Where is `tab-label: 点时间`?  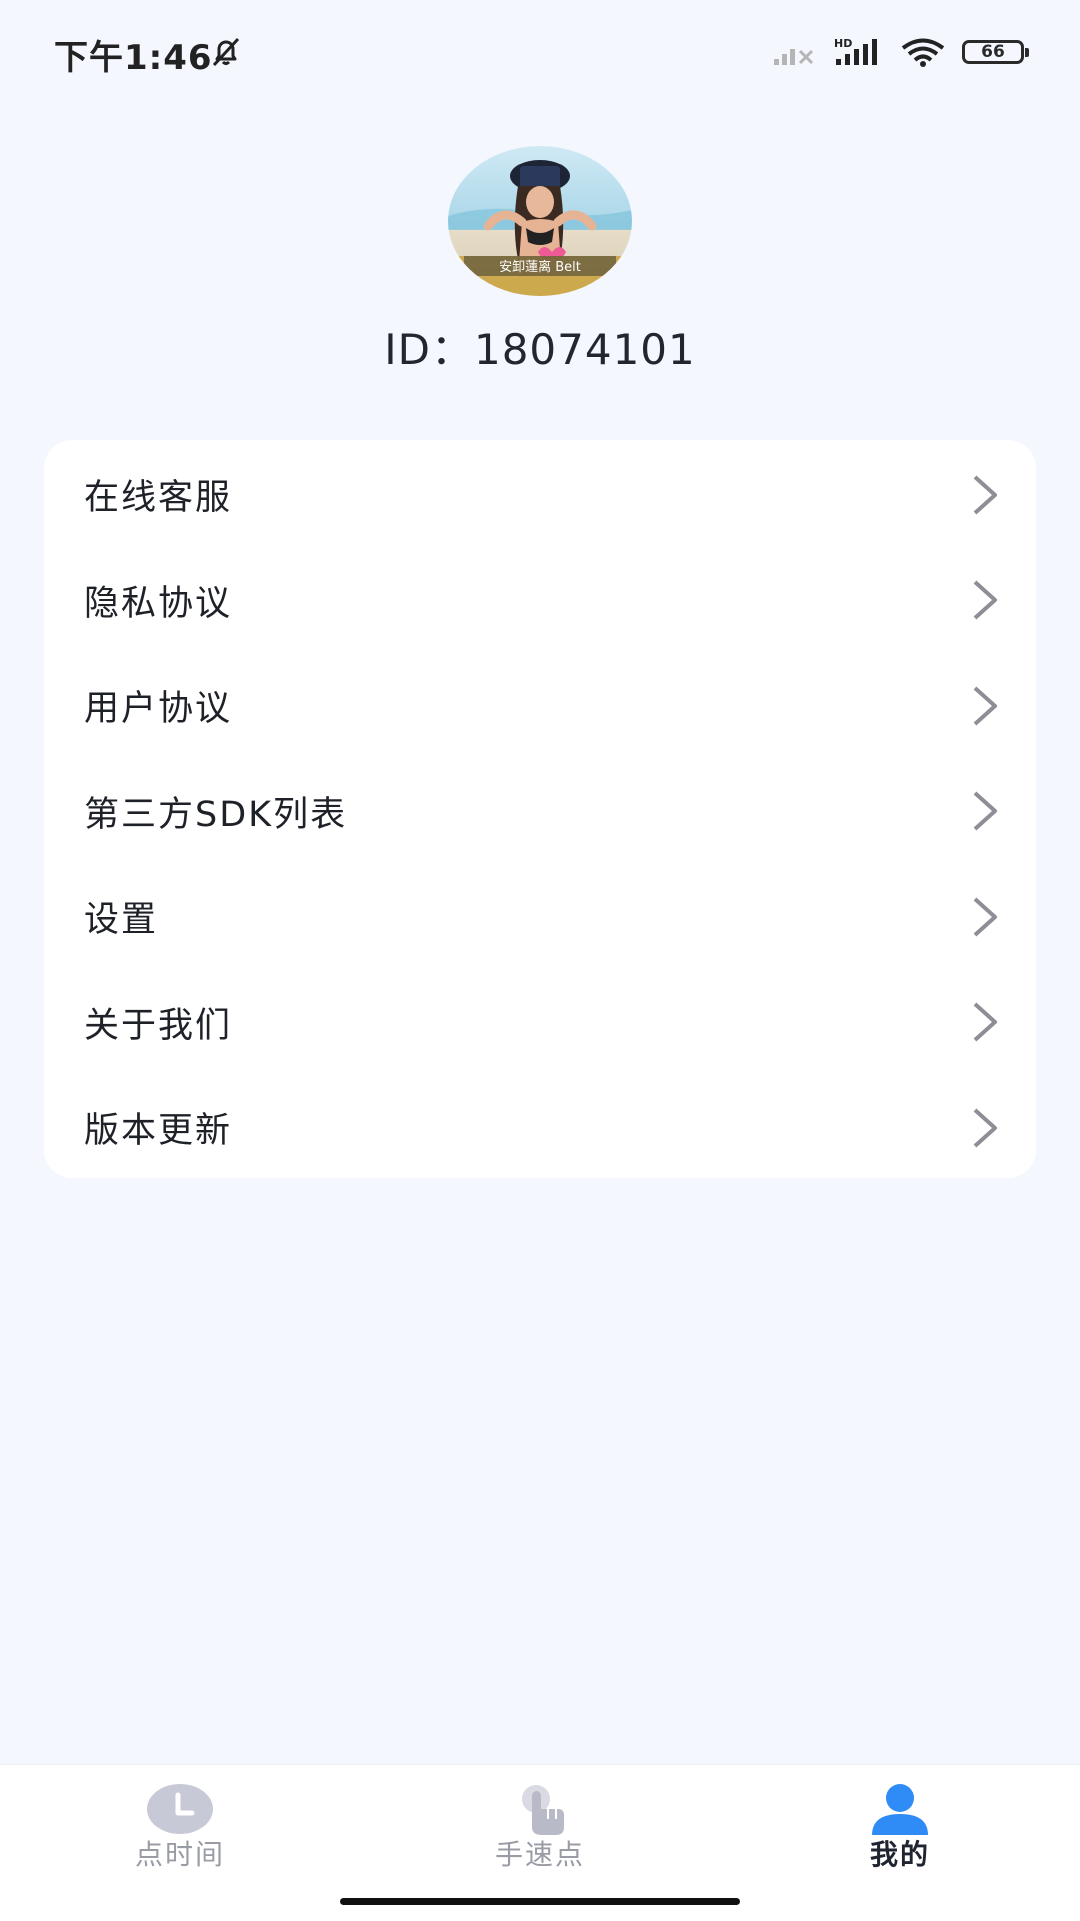 tab-label: 点时间 is located at coordinates (179, 1854).